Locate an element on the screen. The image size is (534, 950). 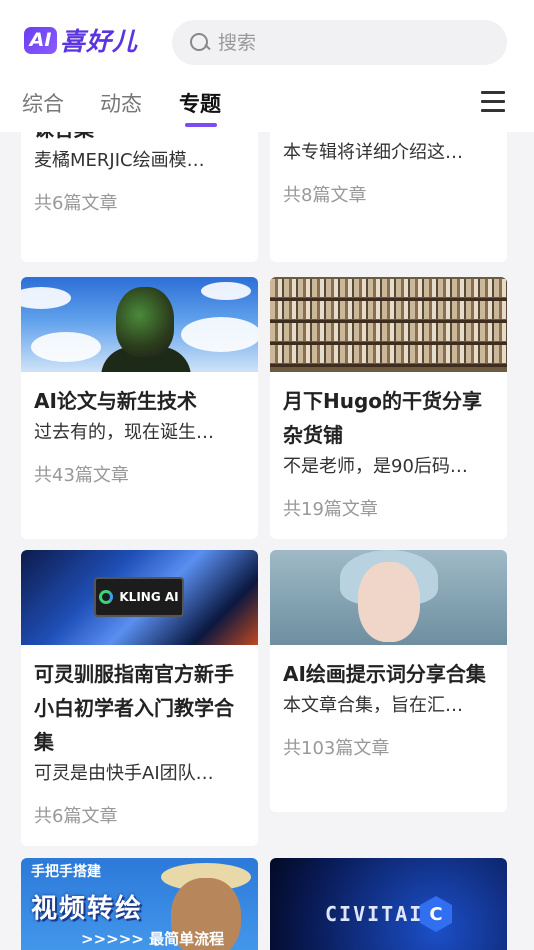
topic-card: 本专辑将详细介绍这… 共8篇文章 is located at coordinates (388, 197).